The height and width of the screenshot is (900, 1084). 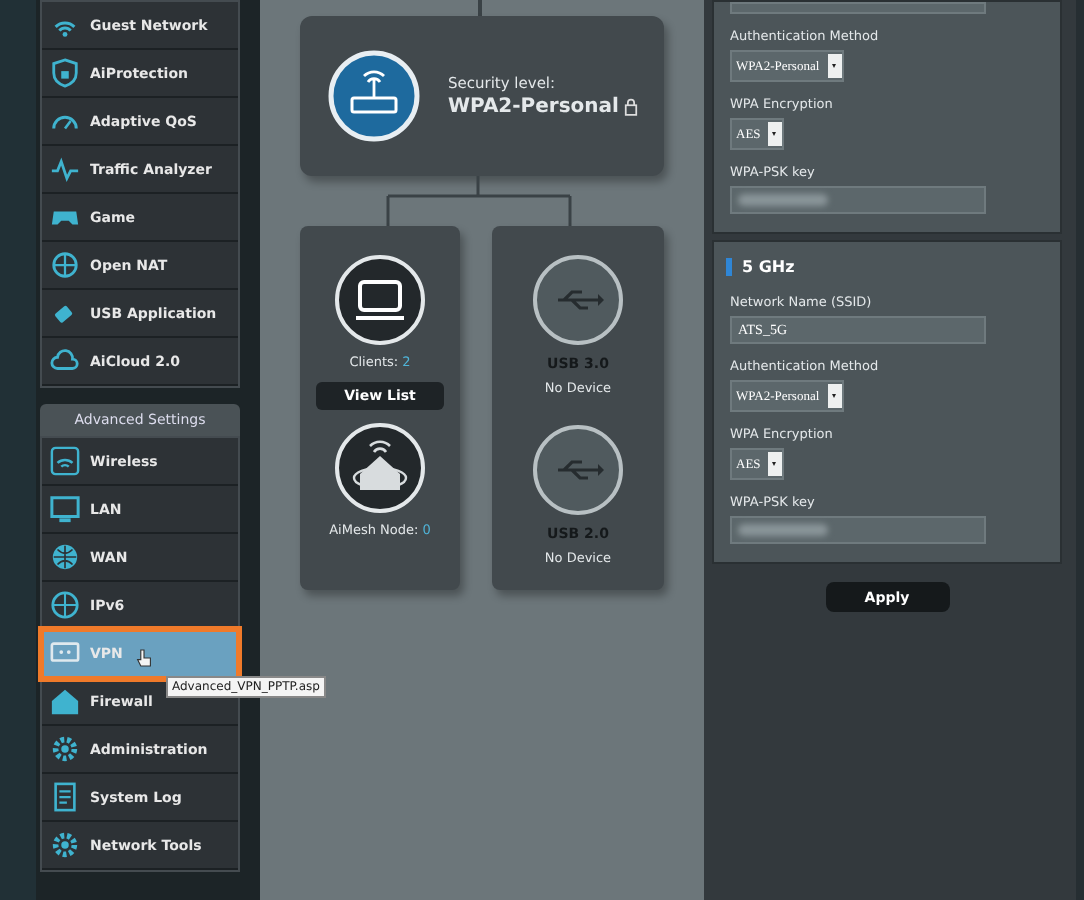 I want to click on cloud-icon, so click(x=65, y=361).